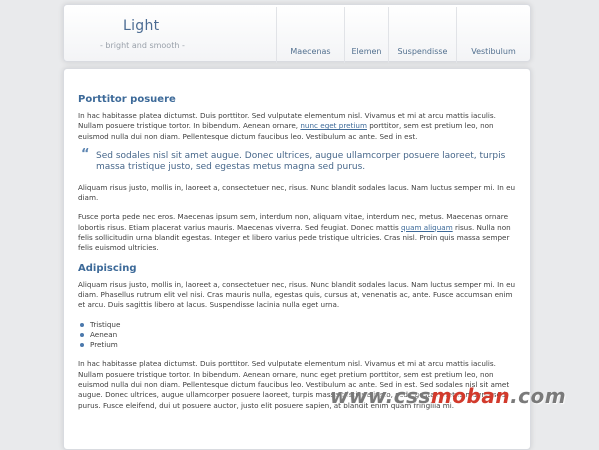  What do you see at coordinates (107, 268) in the screenshot?
I see `section-heading-adipiscing: Adipiscing` at bounding box center [107, 268].